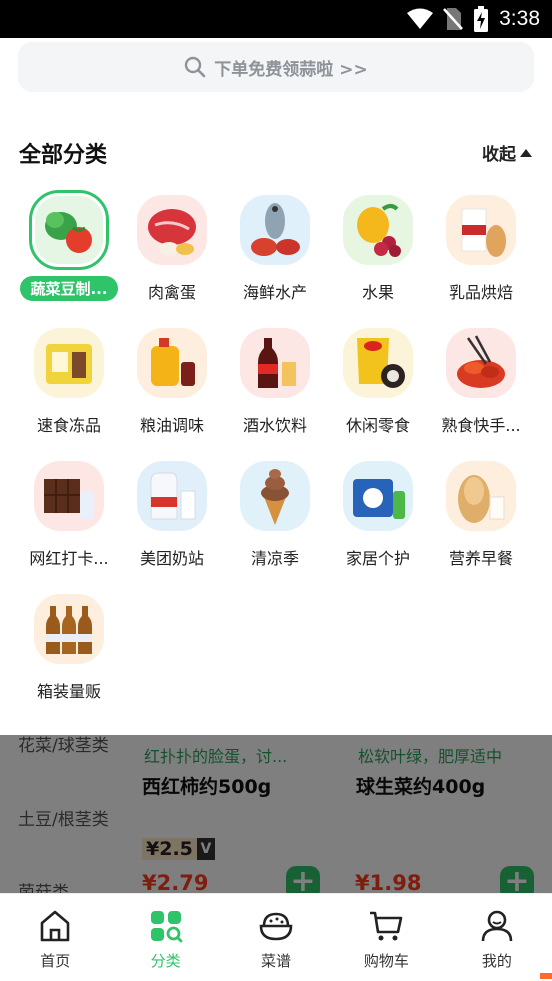 The image size is (552, 981). Describe the element at coordinates (378, 363) in the screenshot. I see `snacks-icon` at that location.